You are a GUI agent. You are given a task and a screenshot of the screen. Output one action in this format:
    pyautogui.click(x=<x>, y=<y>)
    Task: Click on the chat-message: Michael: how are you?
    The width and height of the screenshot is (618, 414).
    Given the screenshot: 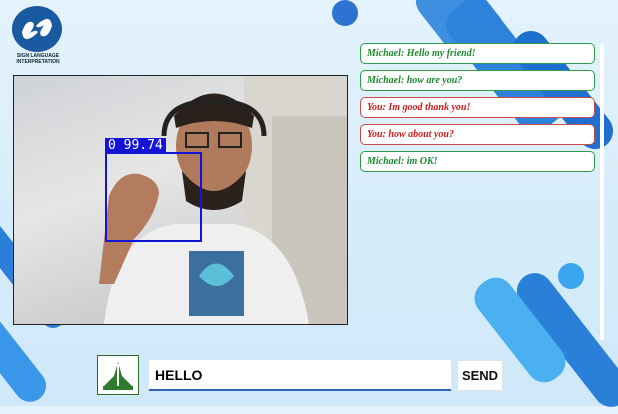 What is the action you would take?
    pyautogui.click(x=477, y=80)
    